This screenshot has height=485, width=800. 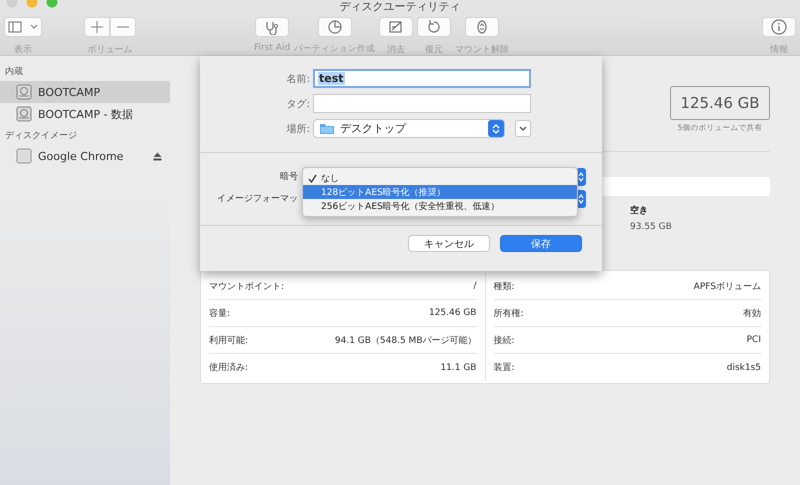 What do you see at coordinates (23, 50) in the screenshot?
I see `toolbar-label: 表示` at bounding box center [23, 50].